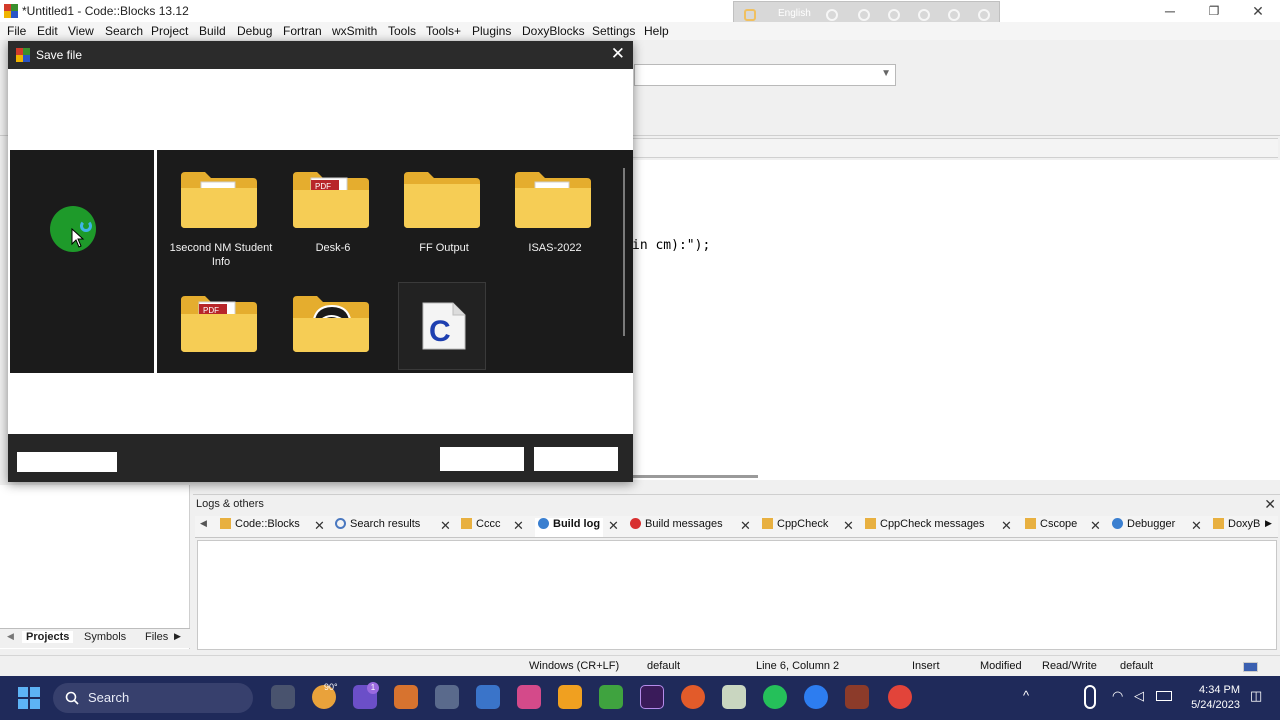 Image resolution: width=1280 pixels, height=720 pixels. I want to click on navigation-pane, so click(82, 261).